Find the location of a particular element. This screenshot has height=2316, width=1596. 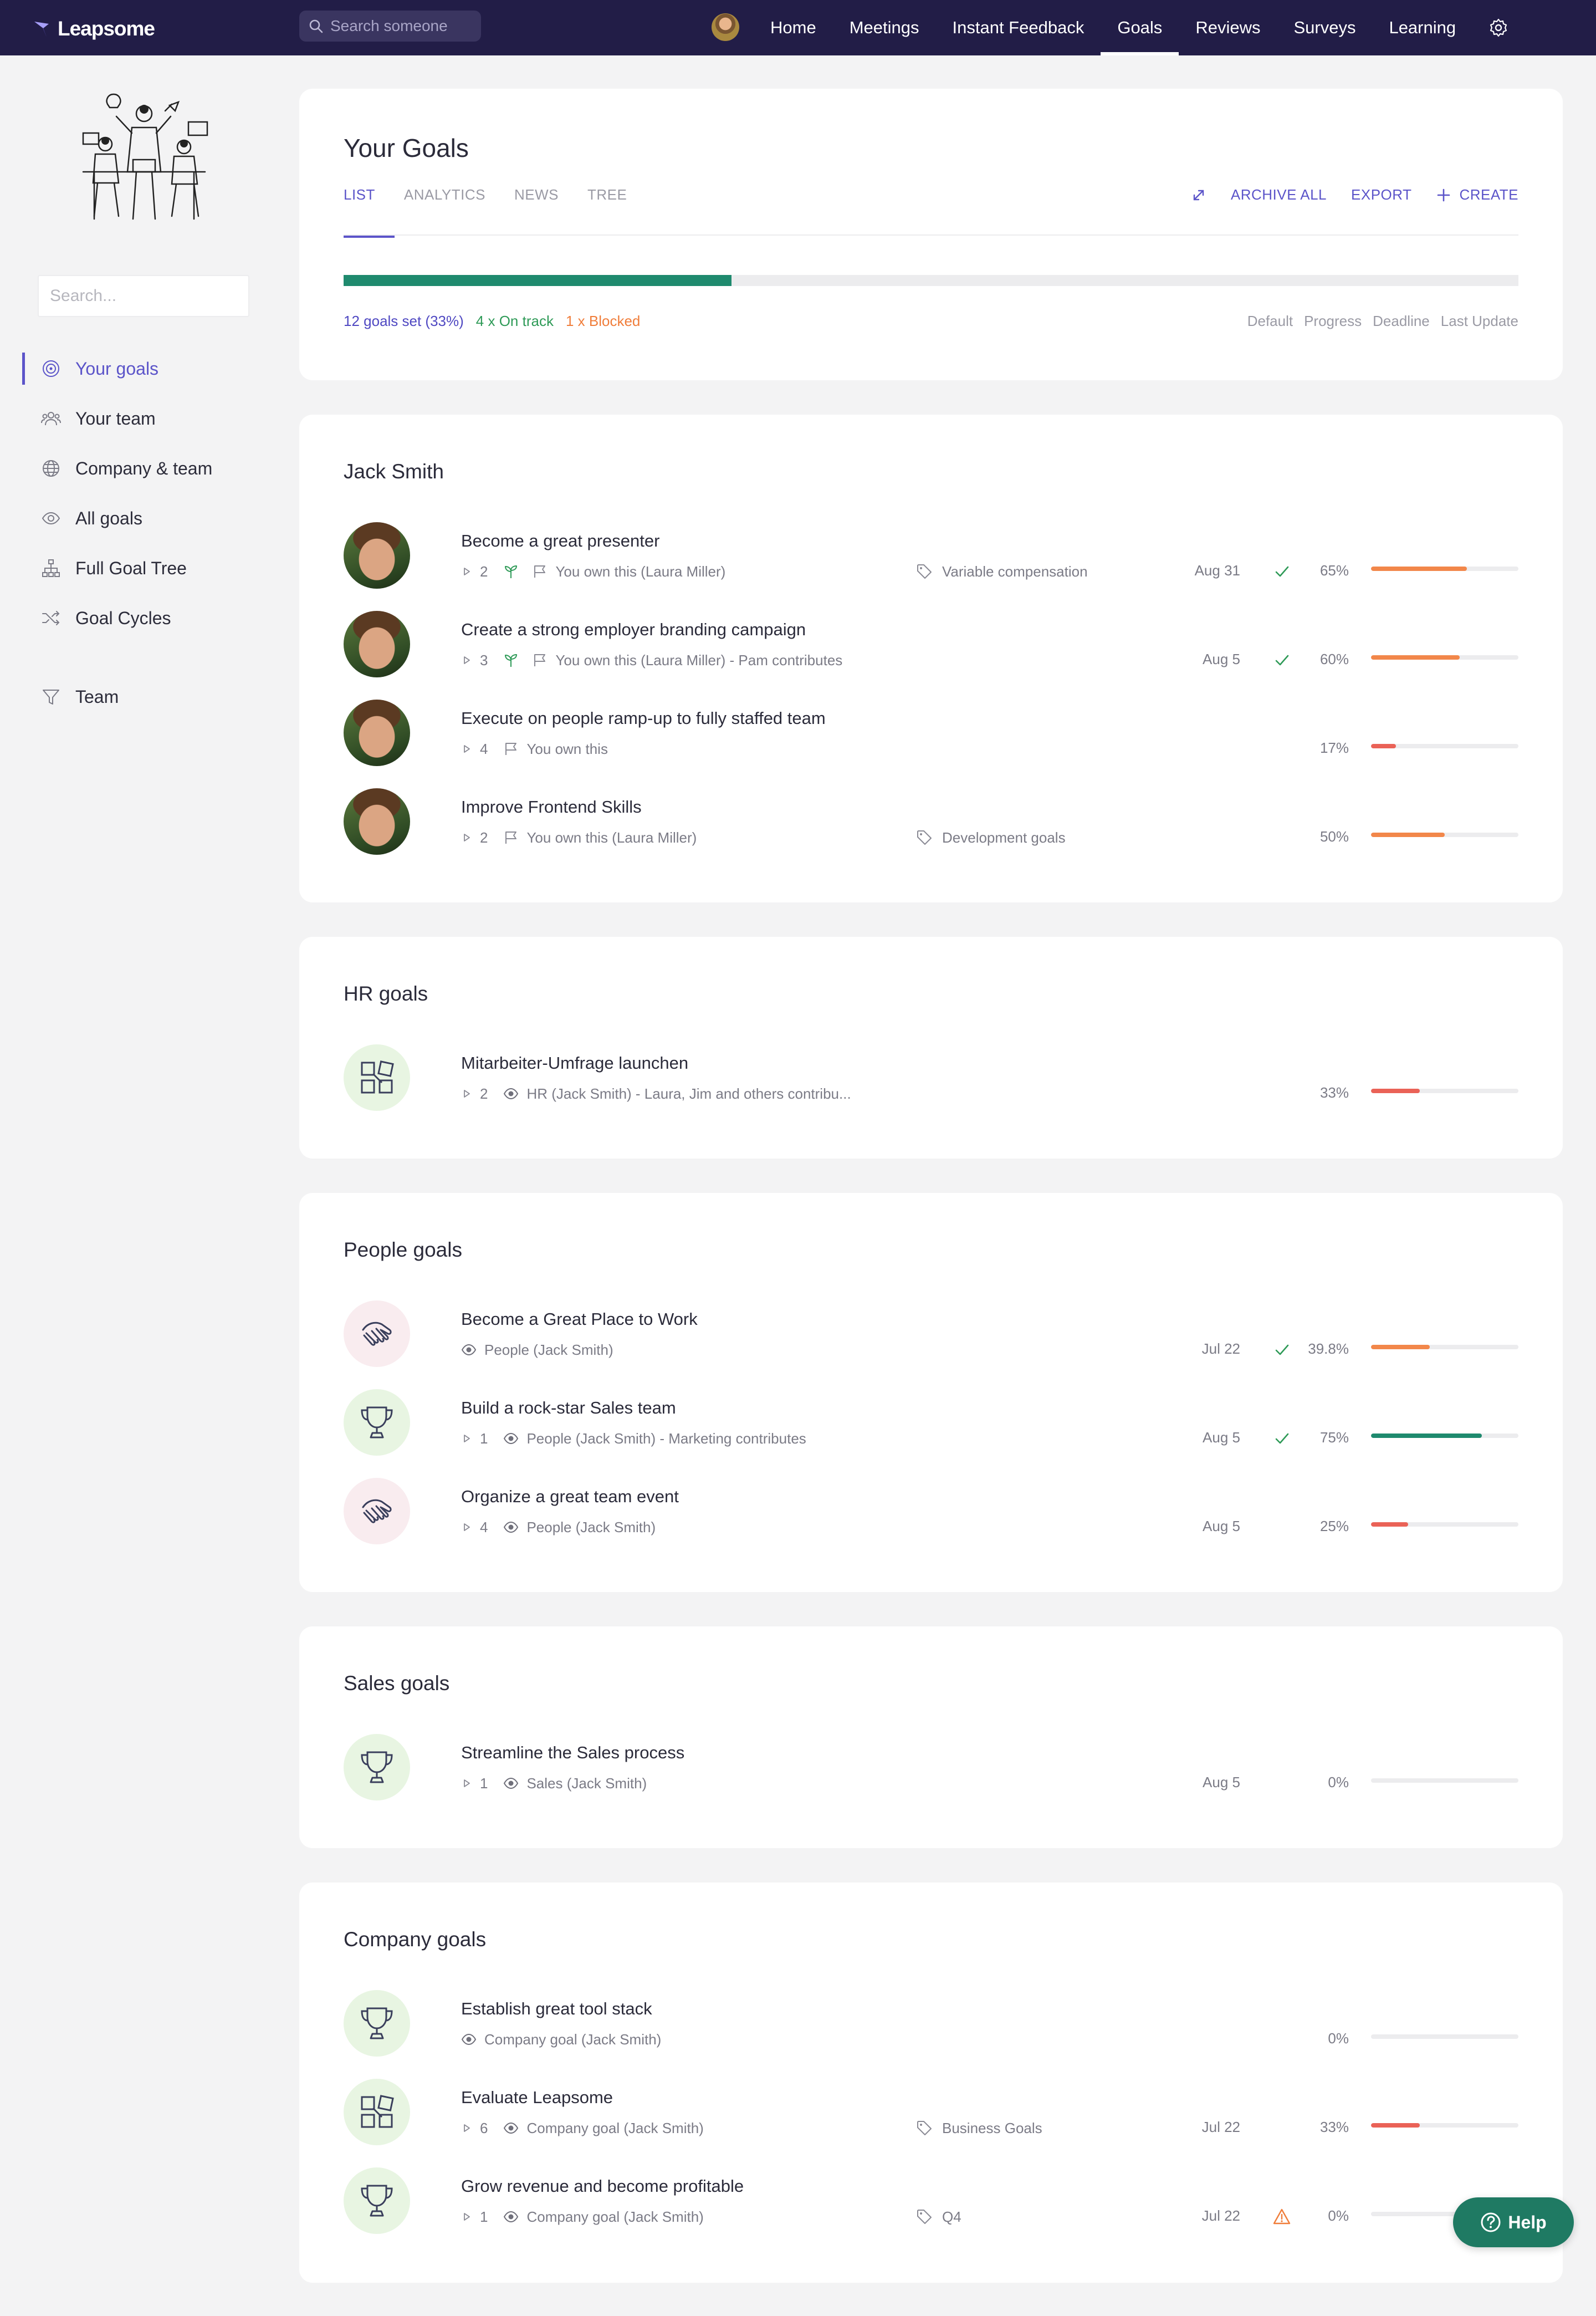

sidebar-item-full-goal-tree: Full Goal Tree is located at coordinates (149, 568).